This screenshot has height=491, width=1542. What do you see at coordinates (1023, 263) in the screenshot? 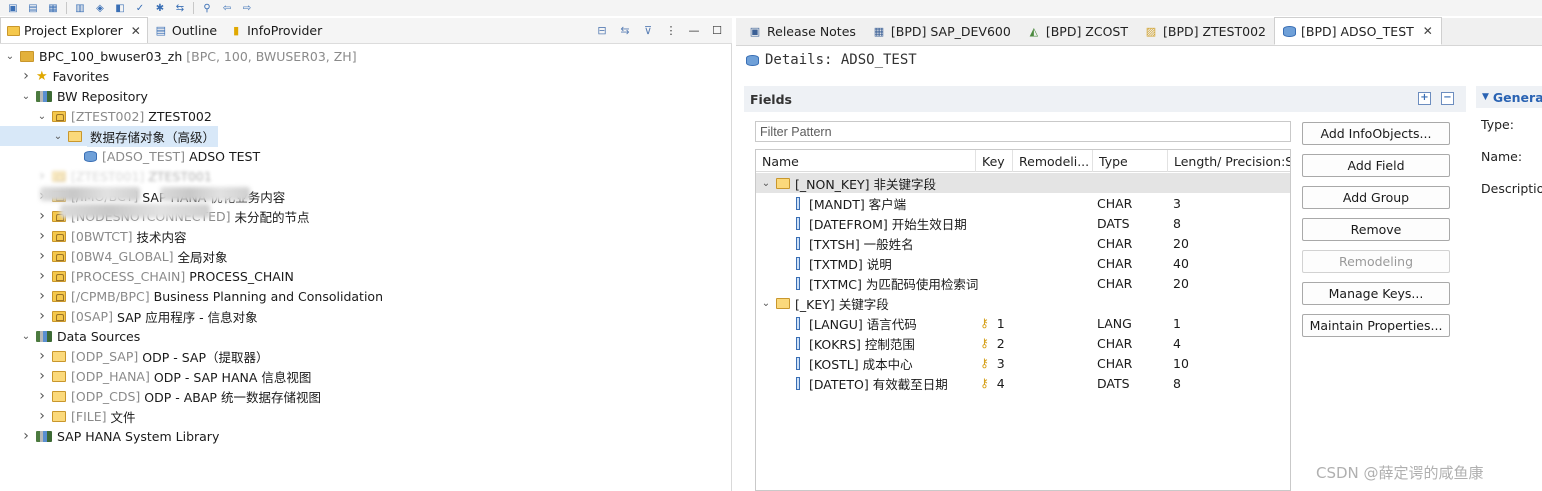
I see `field-row: [TXTMD] 说明 CHAR 40` at bounding box center [1023, 263].